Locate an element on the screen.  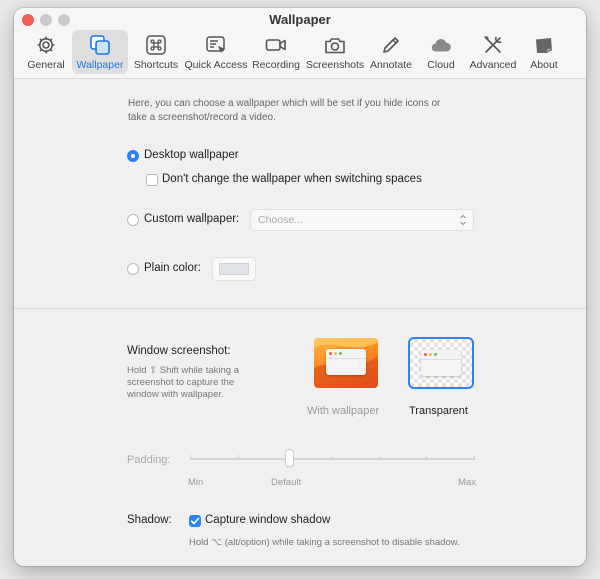
dont-change-wallpaper-checkbox is located at coordinates (152, 180).